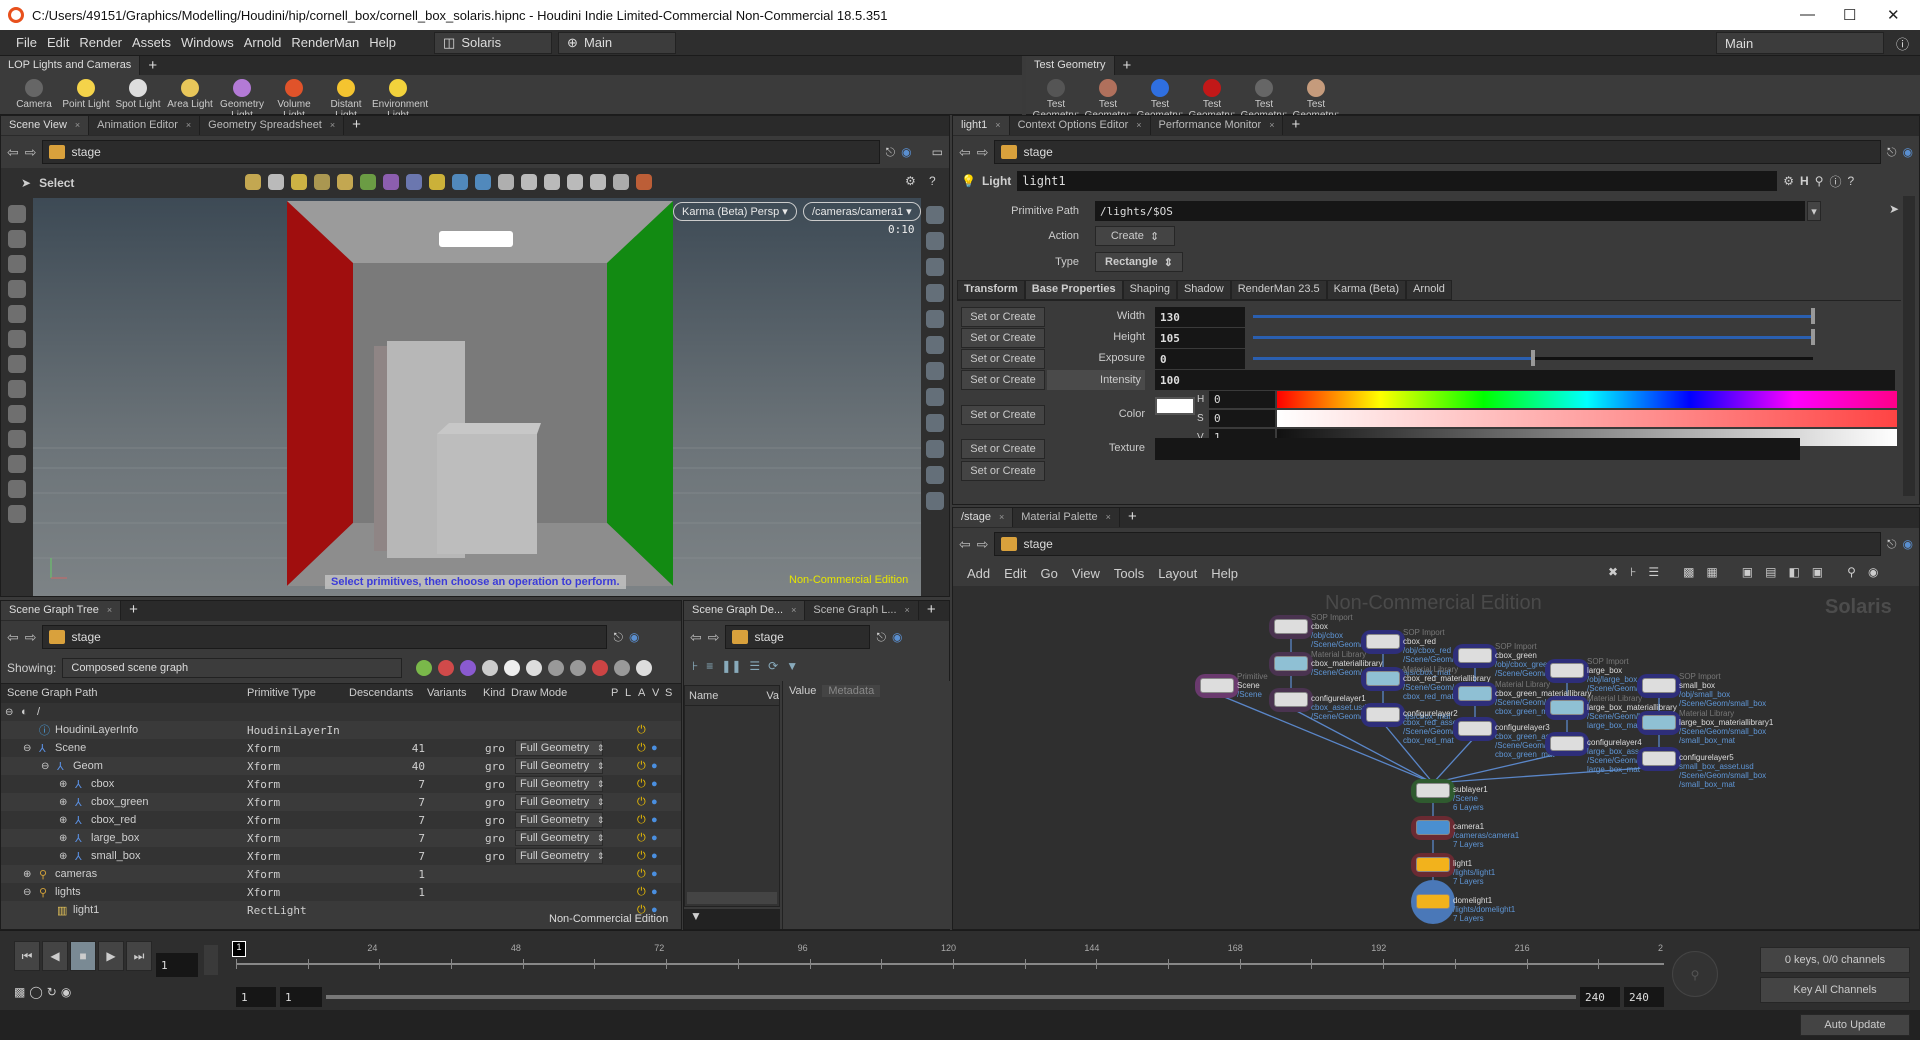 This screenshot has width=1920, height=1040. I want to click on vertical-scrollbar, so click(1909, 346).